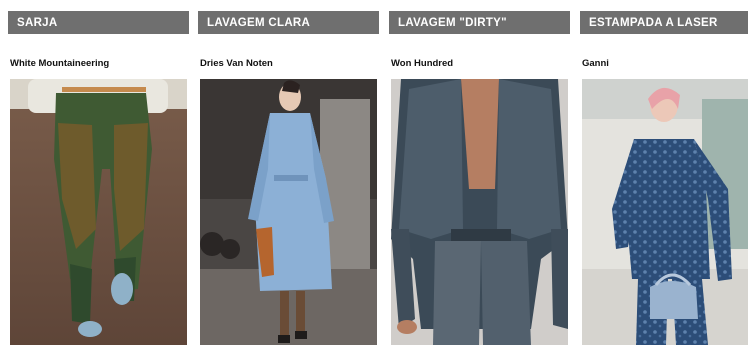 The height and width of the screenshot is (345, 748). What do you see at coordinates (60, 63) in the screenshot?
I see `brand-label: White Mountaineering` at bounding box center [60, 63].